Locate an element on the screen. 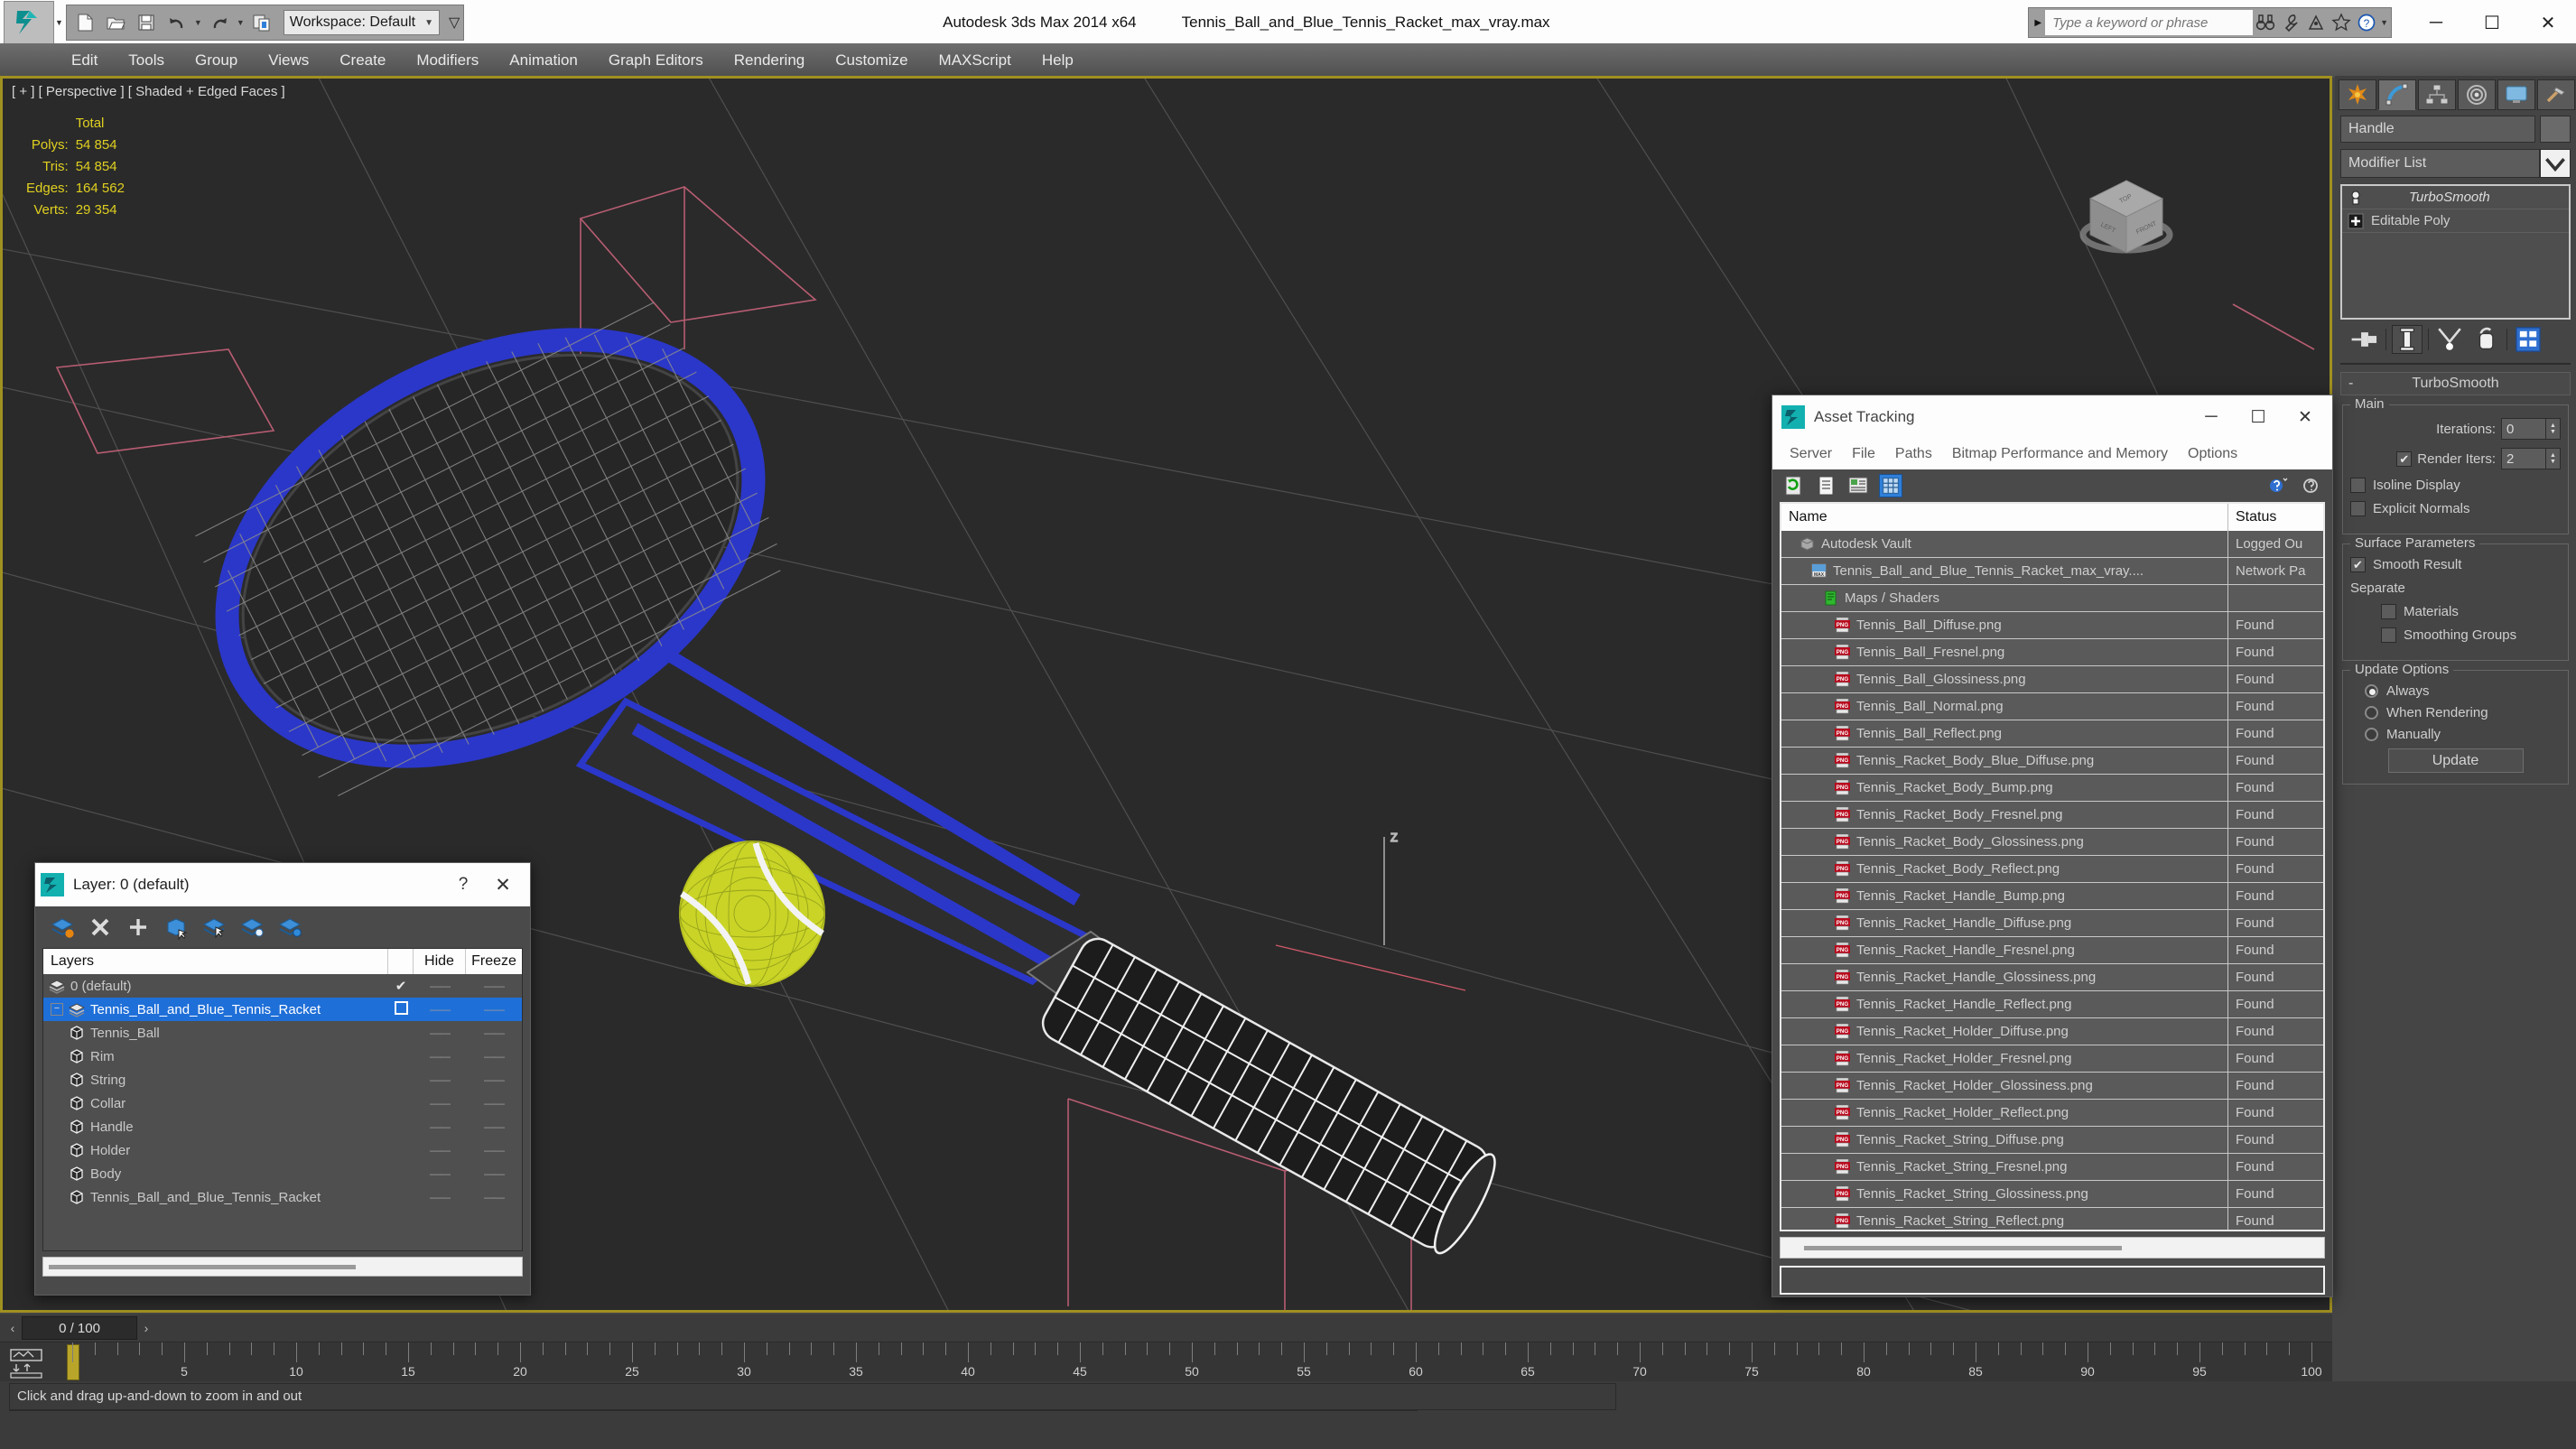 The height and width of the screenshot is (1449, 2576). asset-horizontal-scrollbar is located at coordinates (2052, 1248).